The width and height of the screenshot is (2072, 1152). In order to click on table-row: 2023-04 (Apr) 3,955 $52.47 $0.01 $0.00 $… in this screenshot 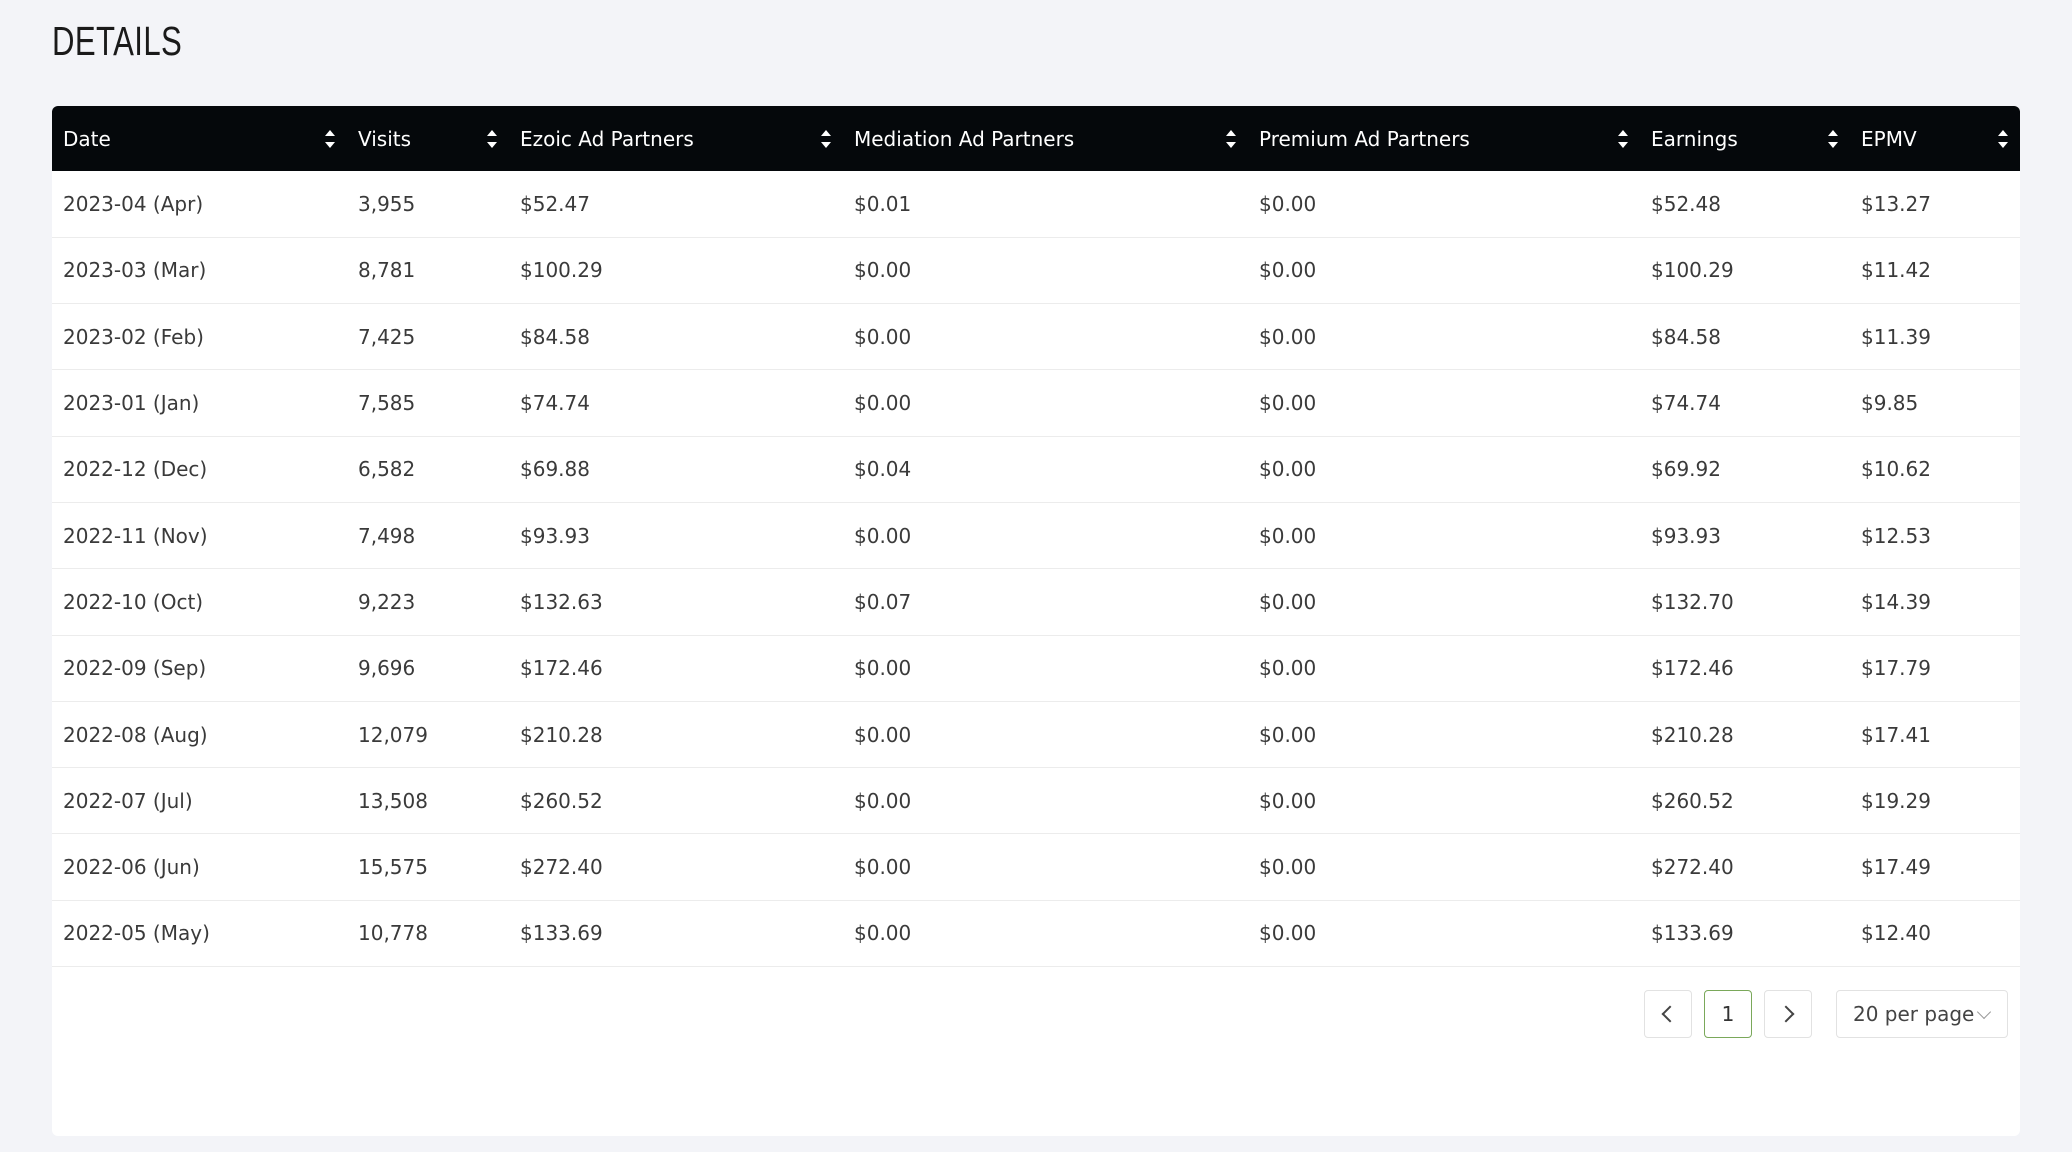, I will do `click(1036, 204)`.